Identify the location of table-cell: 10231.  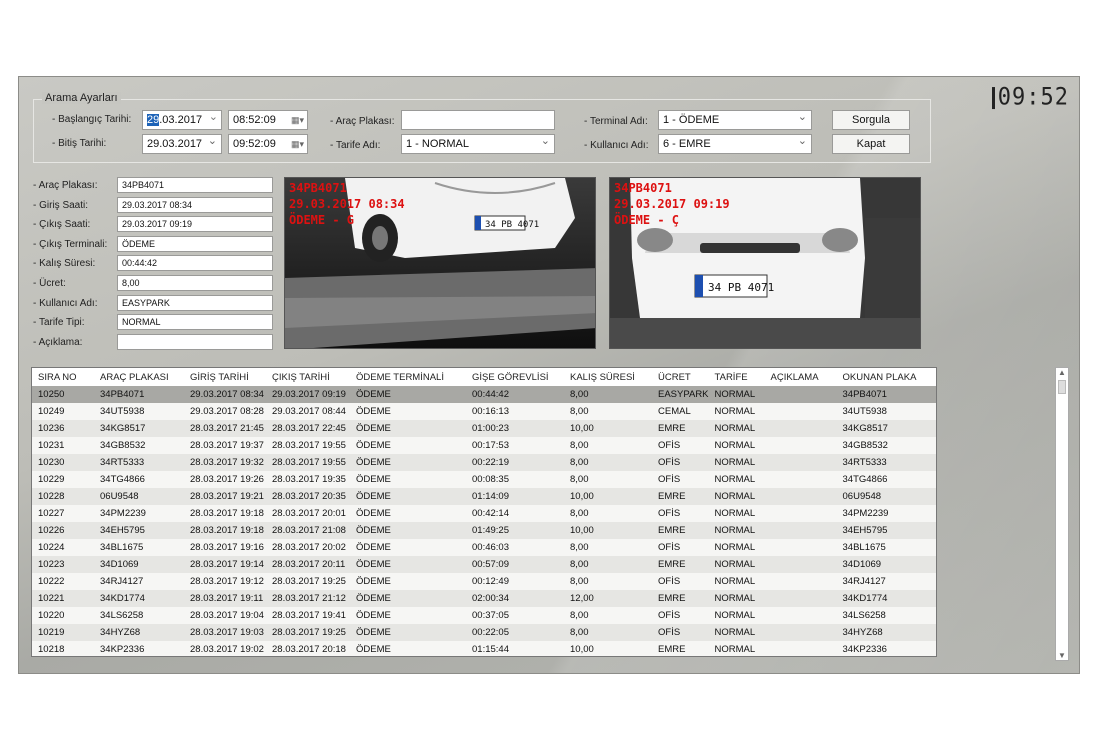
(63, 445).